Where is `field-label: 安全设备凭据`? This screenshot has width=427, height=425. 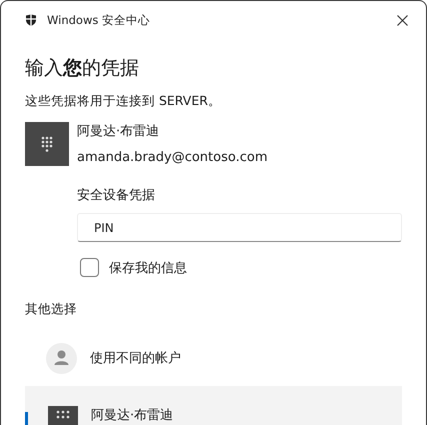
field-label: 安全设备凭据 is located at coordinates (116, 195).